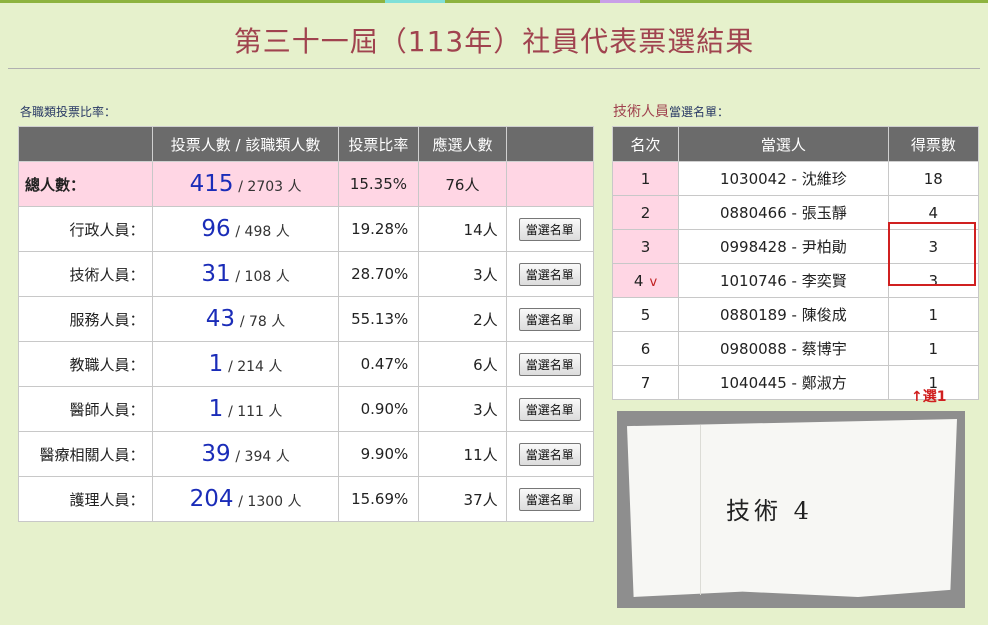  Describe the element at coordinates (494, 1) in the screenshot. I see `top-accent-bar` at that location.